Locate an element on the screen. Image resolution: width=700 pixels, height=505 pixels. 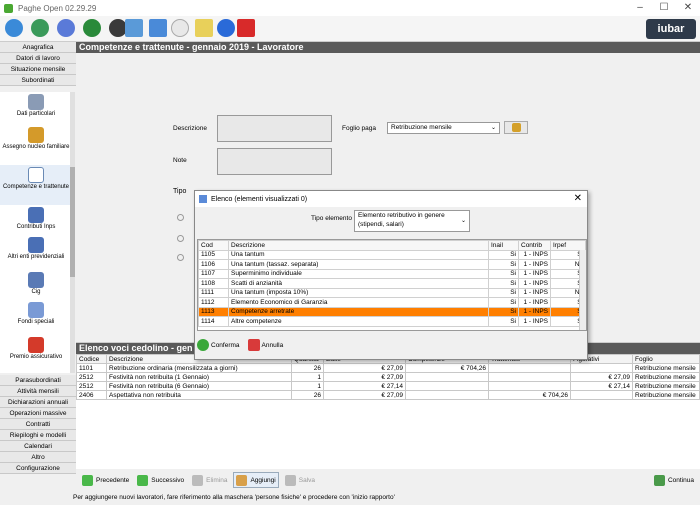
sub-item-altri-enti: Altri enti previdenziali is located at coordinates (36, 252).